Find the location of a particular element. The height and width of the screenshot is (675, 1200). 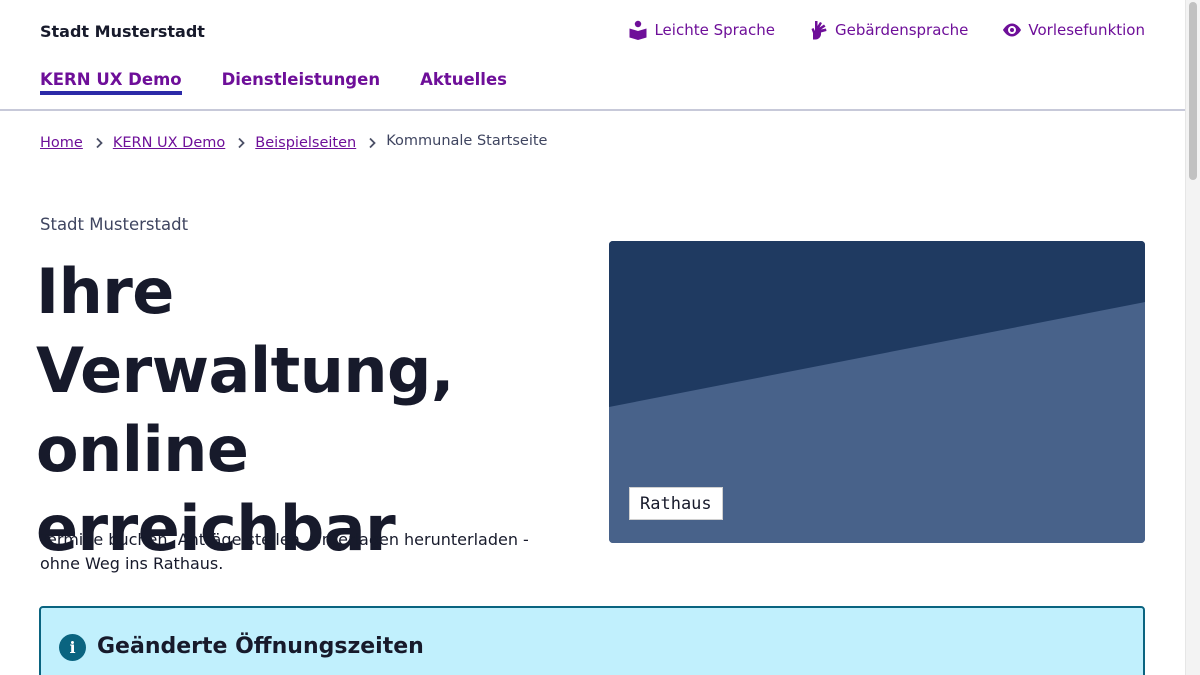

scrollbar is located at coordinates (1192, 337).